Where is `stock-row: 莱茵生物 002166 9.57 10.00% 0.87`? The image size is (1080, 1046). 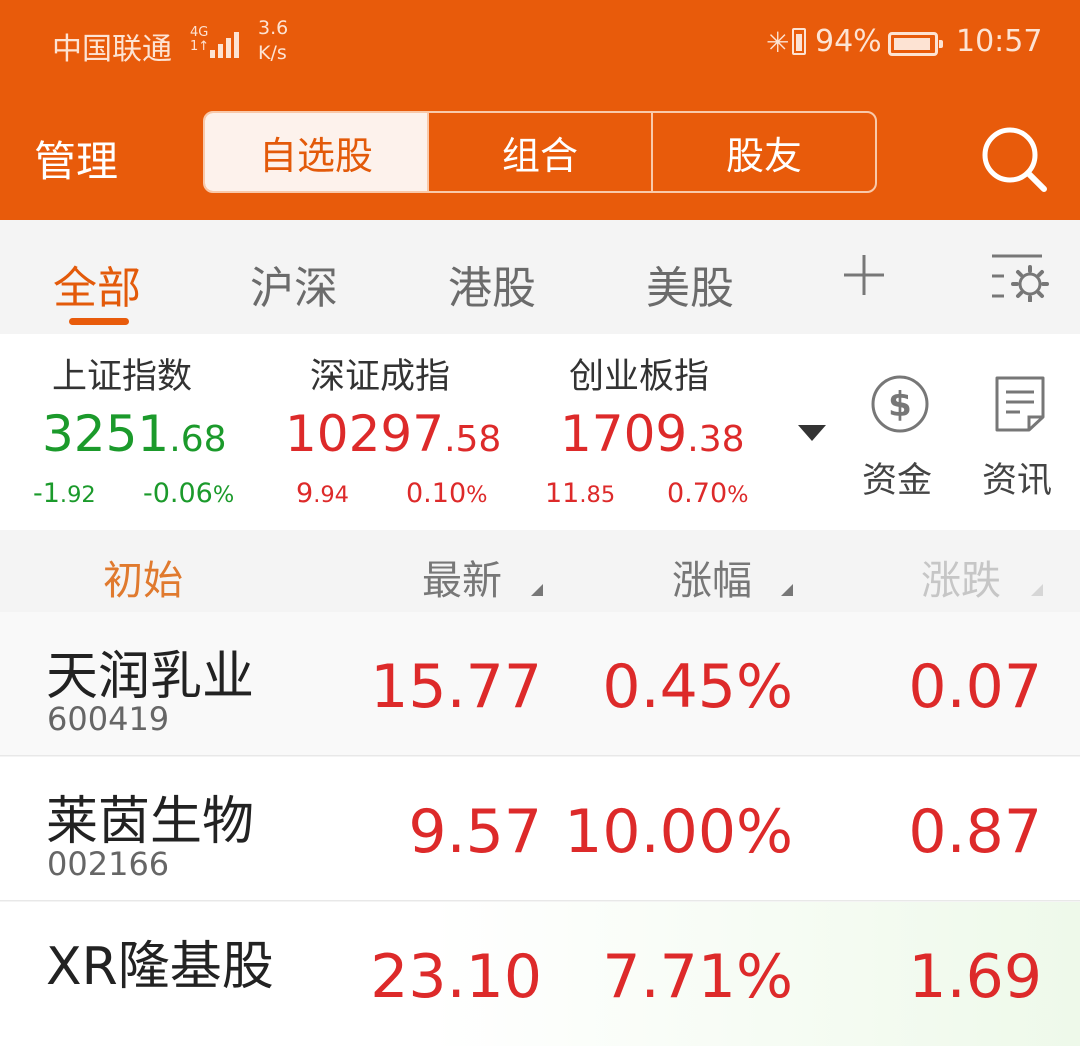 stock-row: 莱茵生物 002166 9.57 10.00% 0.87 is located at coordinates (540, 829).